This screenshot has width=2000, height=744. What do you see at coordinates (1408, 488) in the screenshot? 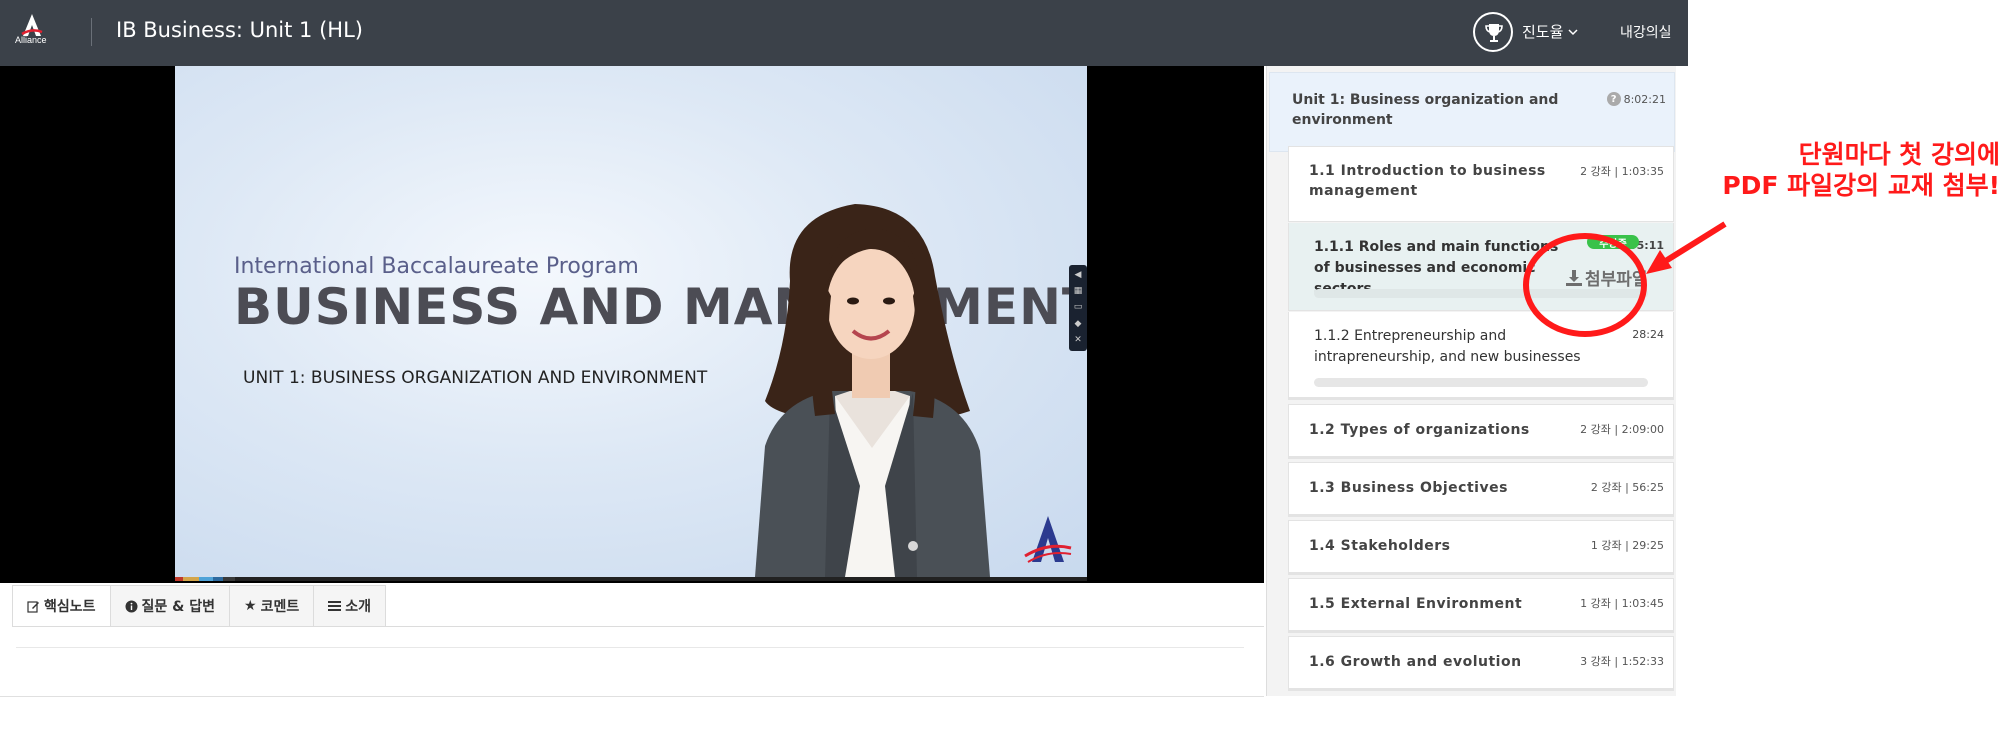
I see `section-title: 1.3 Business Objectives` at bounding box center [1408, 488].